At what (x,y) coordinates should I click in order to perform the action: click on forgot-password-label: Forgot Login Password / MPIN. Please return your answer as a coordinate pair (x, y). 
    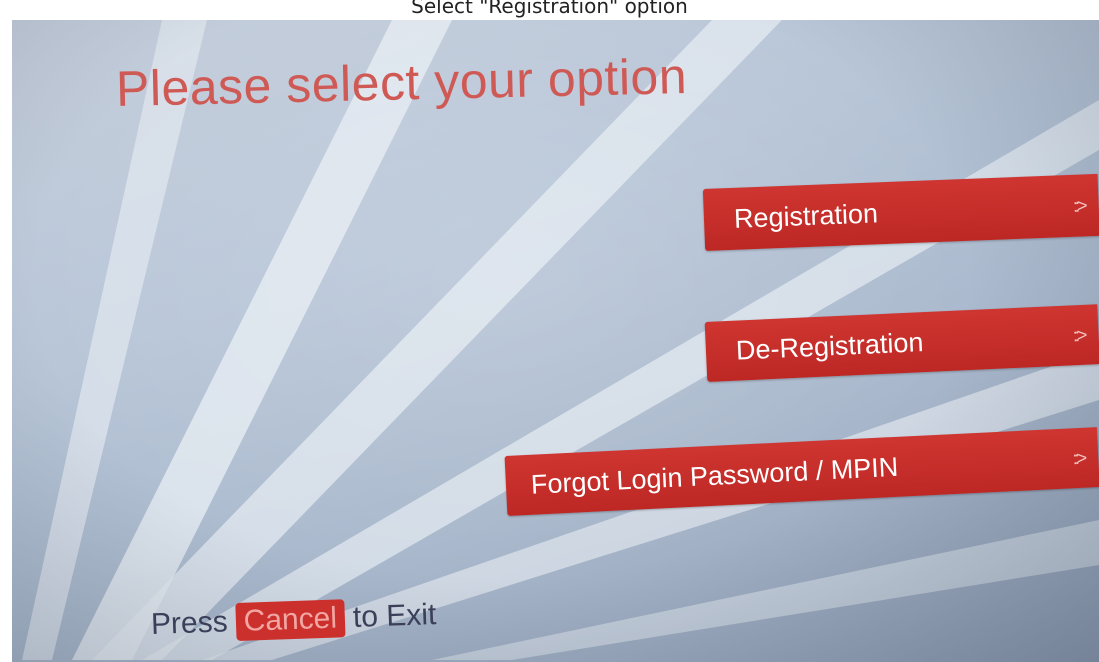
    Looking at the image, I should click on (714, 475).